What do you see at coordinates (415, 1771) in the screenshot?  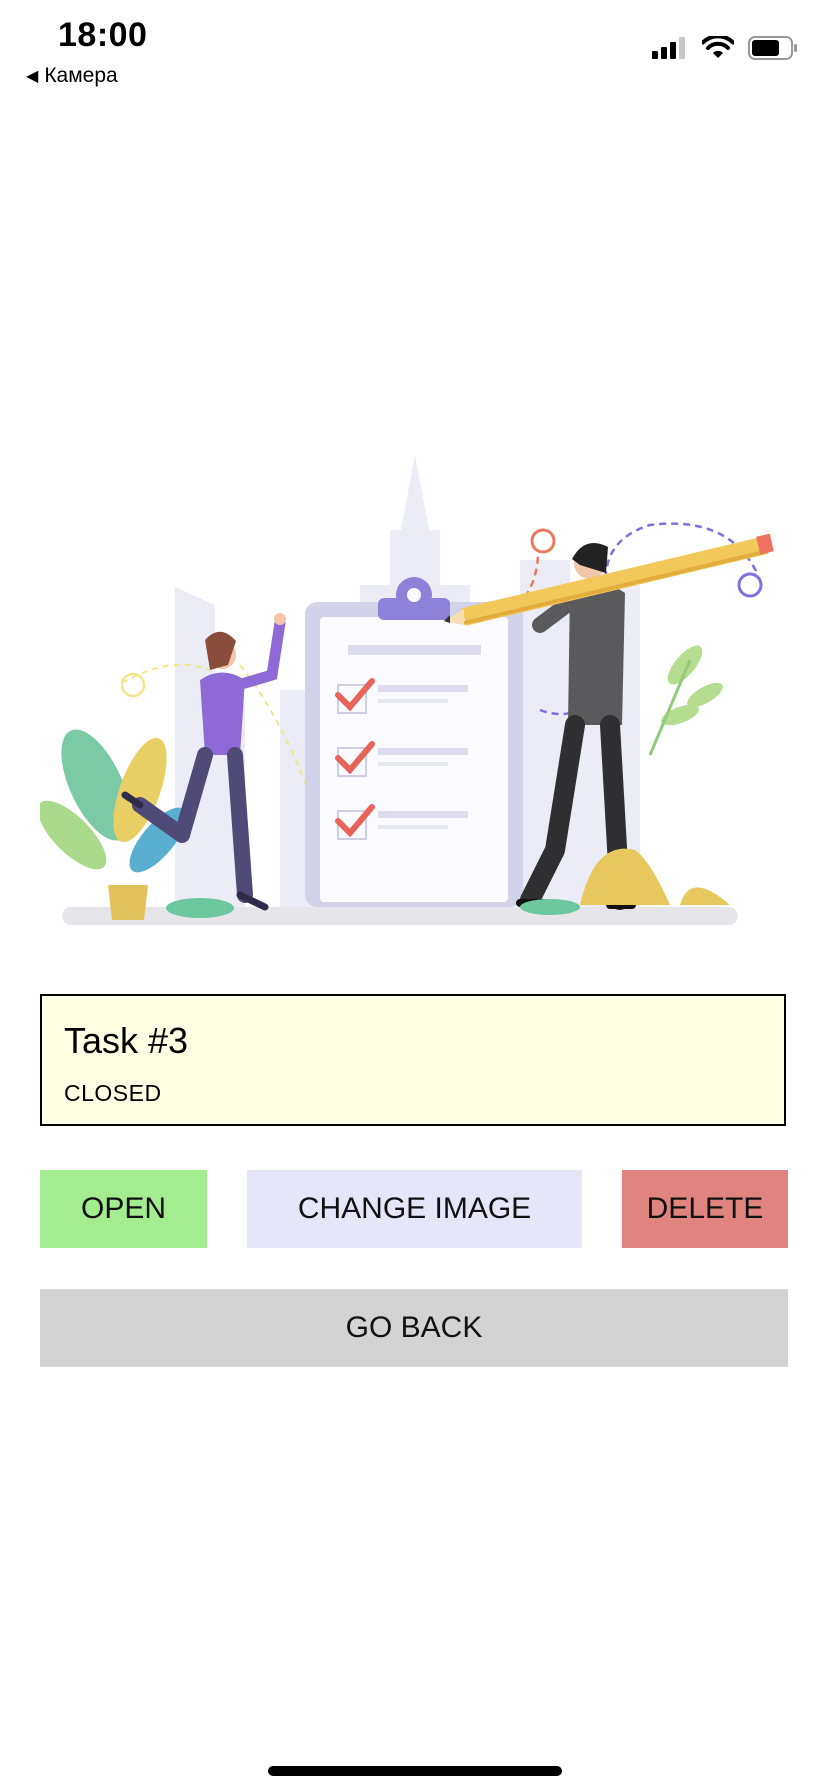 I see `home-indicator` at bounding box center [415, 1771].